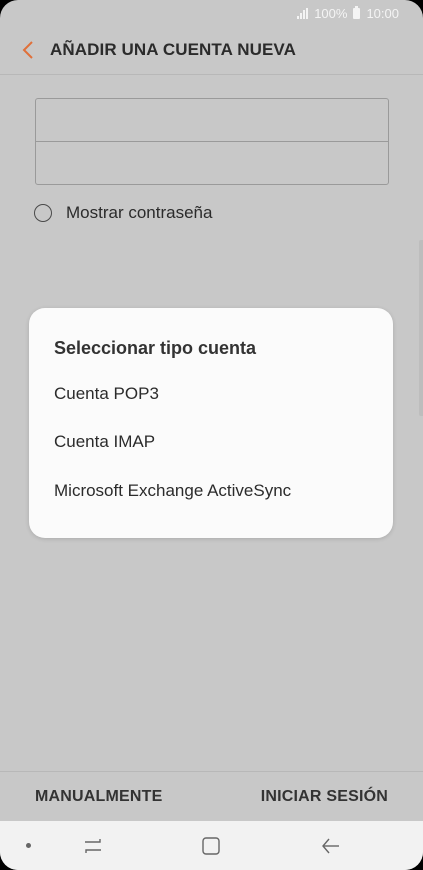 Image resolution: width=423 pixels, height=870 pixels. I want to click on navigation-bar, so click(211, 845).